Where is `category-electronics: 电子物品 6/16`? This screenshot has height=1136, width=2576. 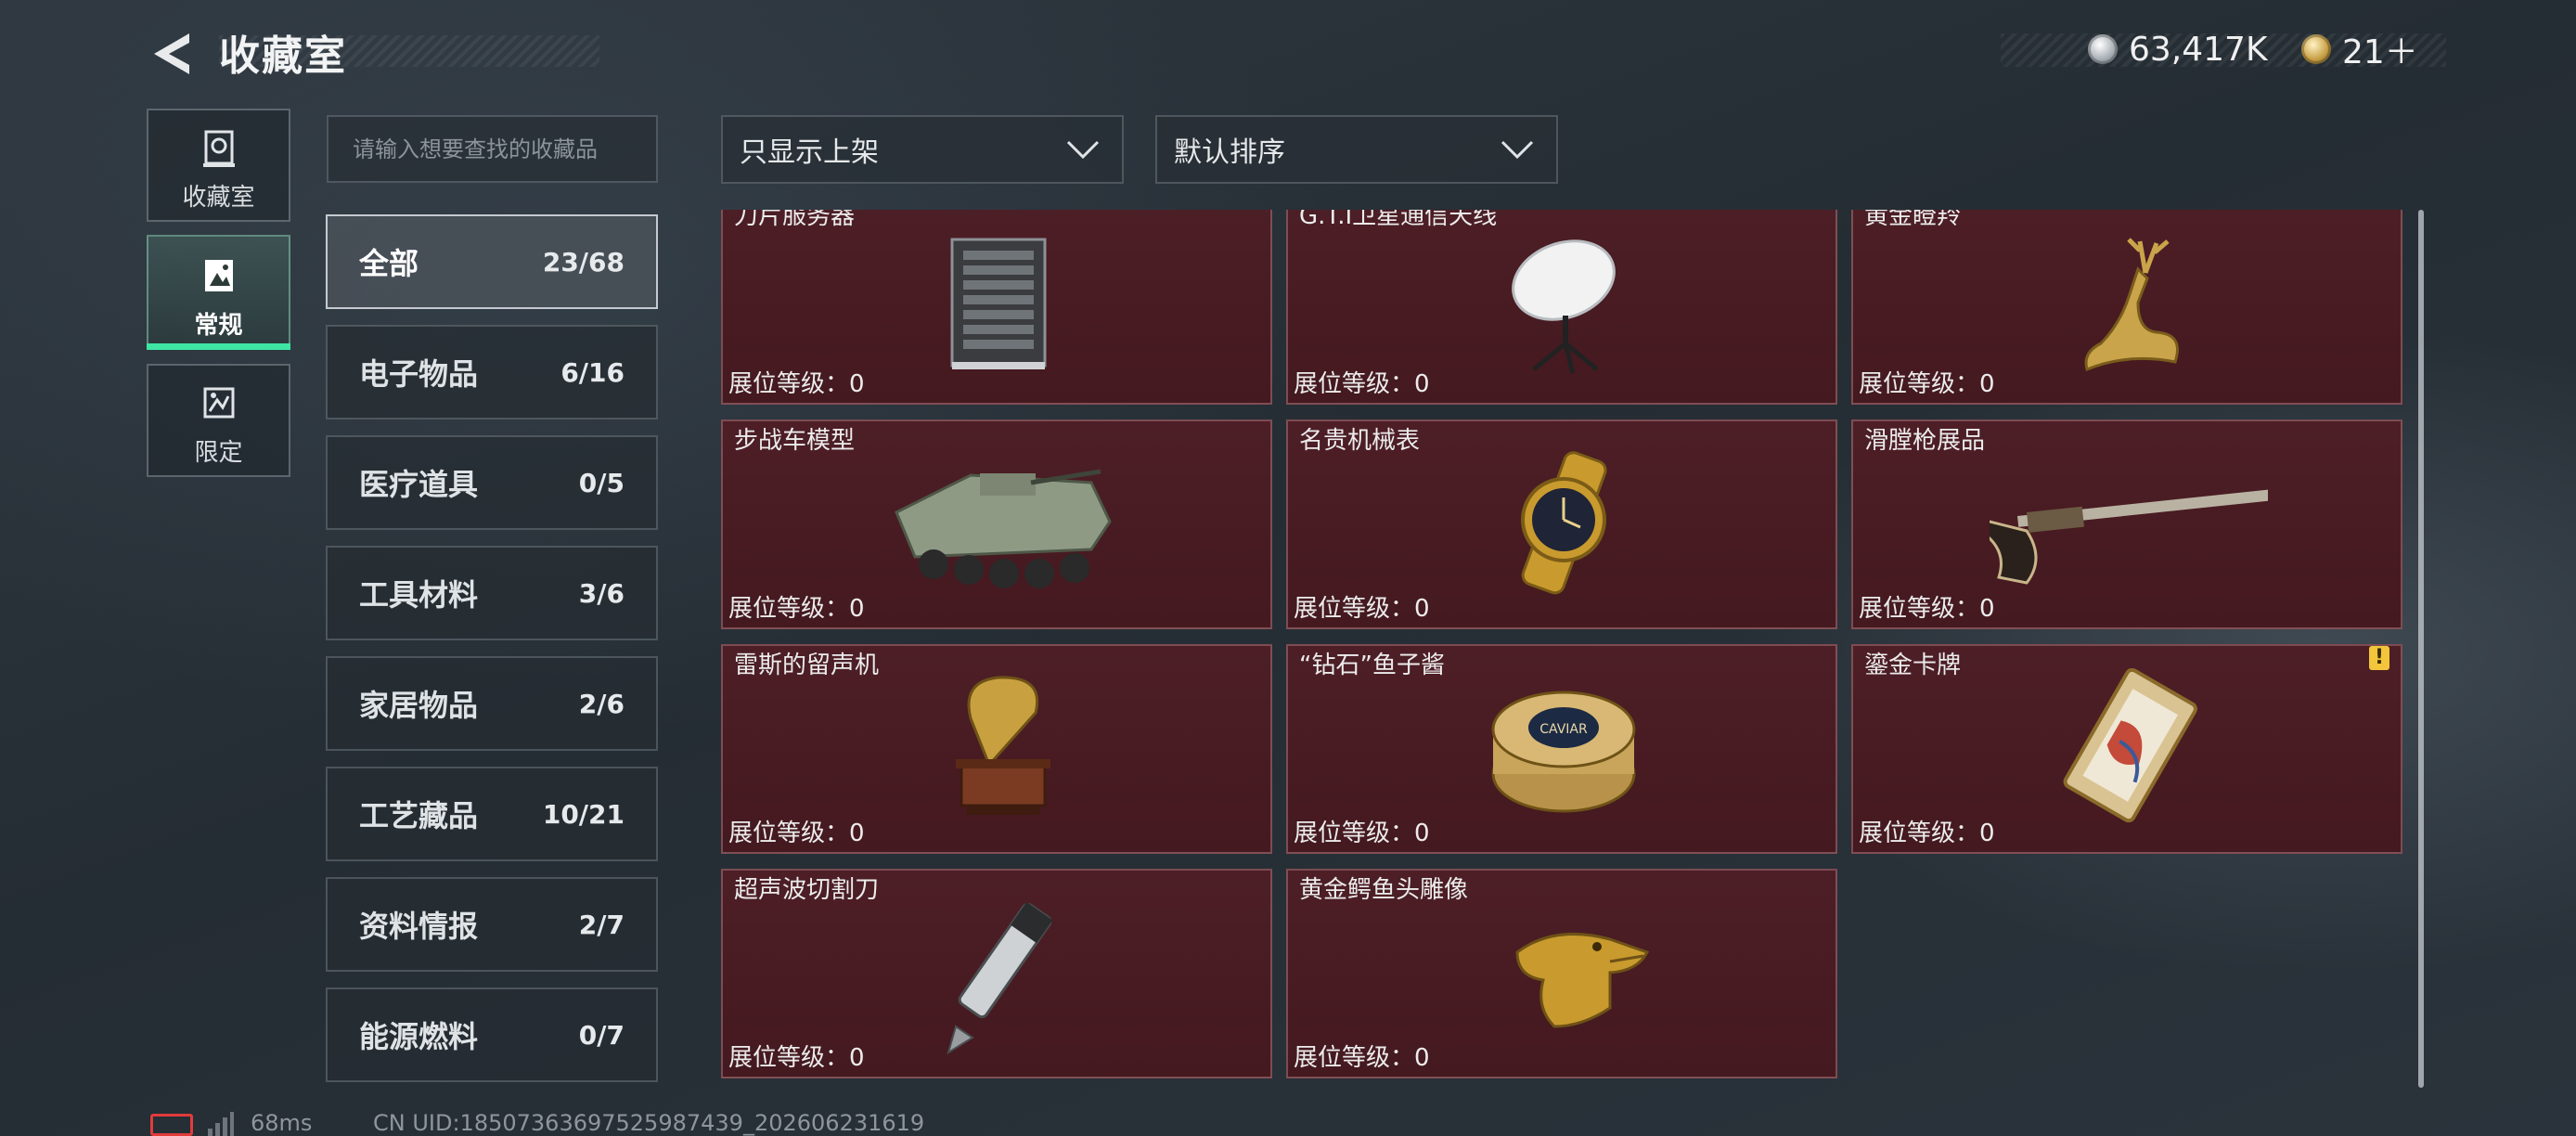 category-electronics: 电子物品 6/16 is located at coordinates (492, 372).